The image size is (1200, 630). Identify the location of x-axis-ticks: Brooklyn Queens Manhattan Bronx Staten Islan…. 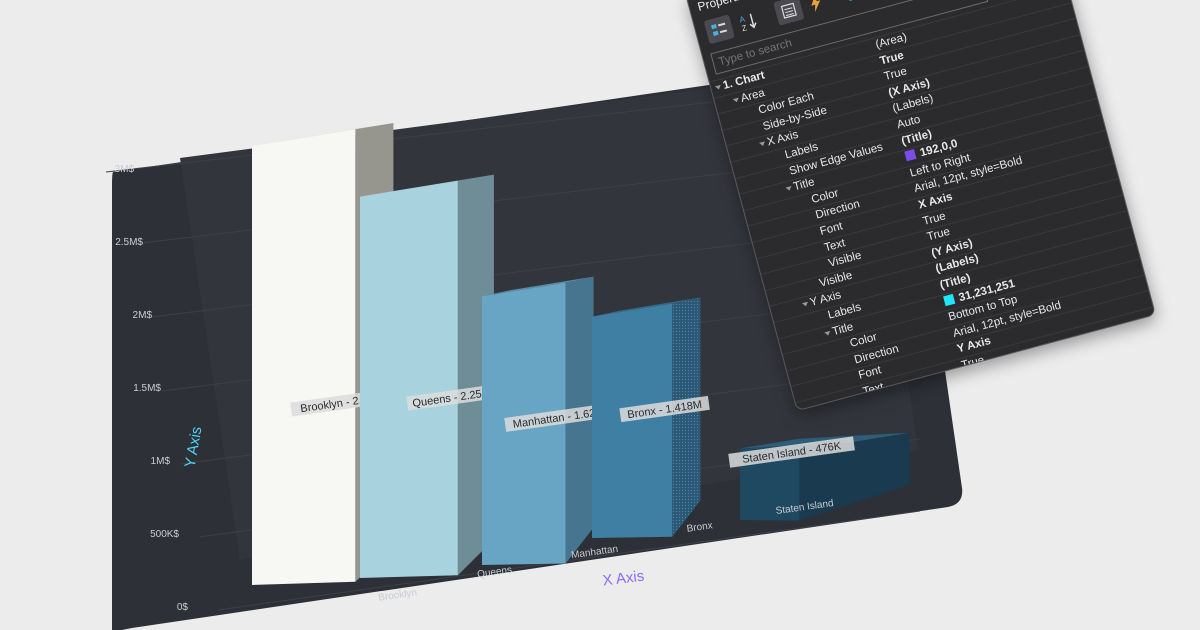
(606, 551).